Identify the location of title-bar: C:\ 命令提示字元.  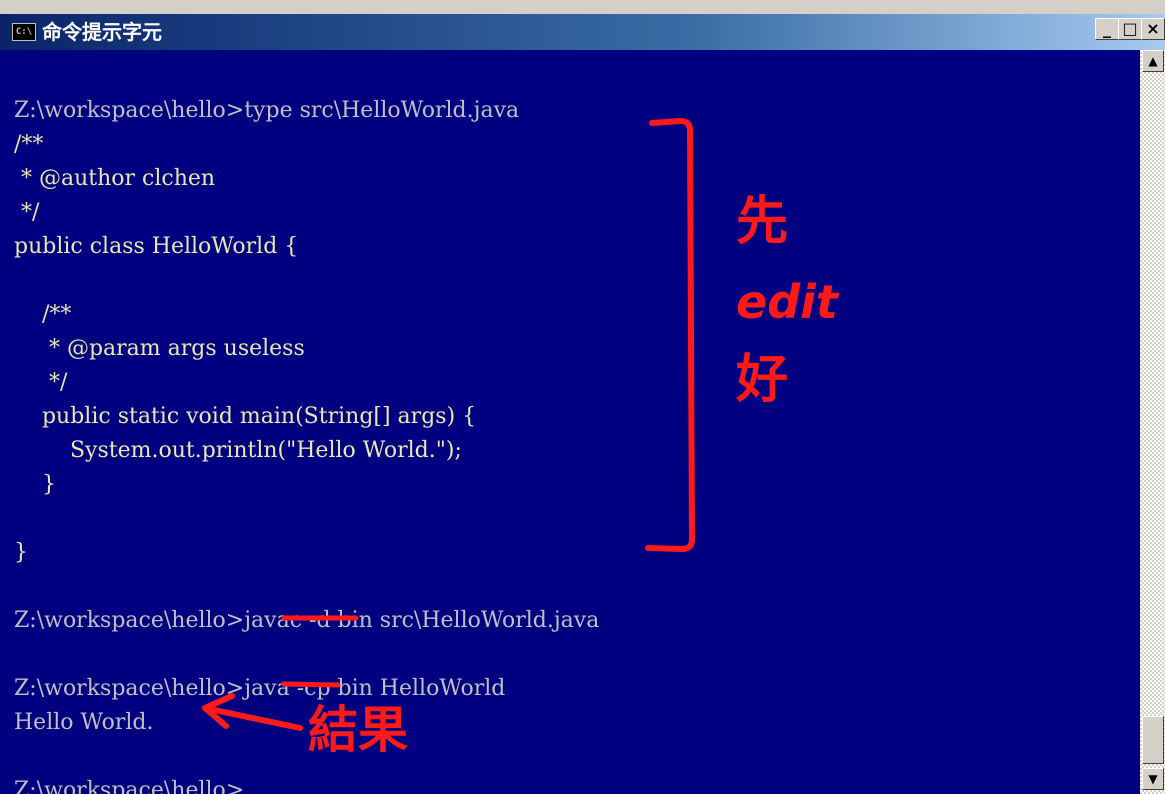
(582, 32).